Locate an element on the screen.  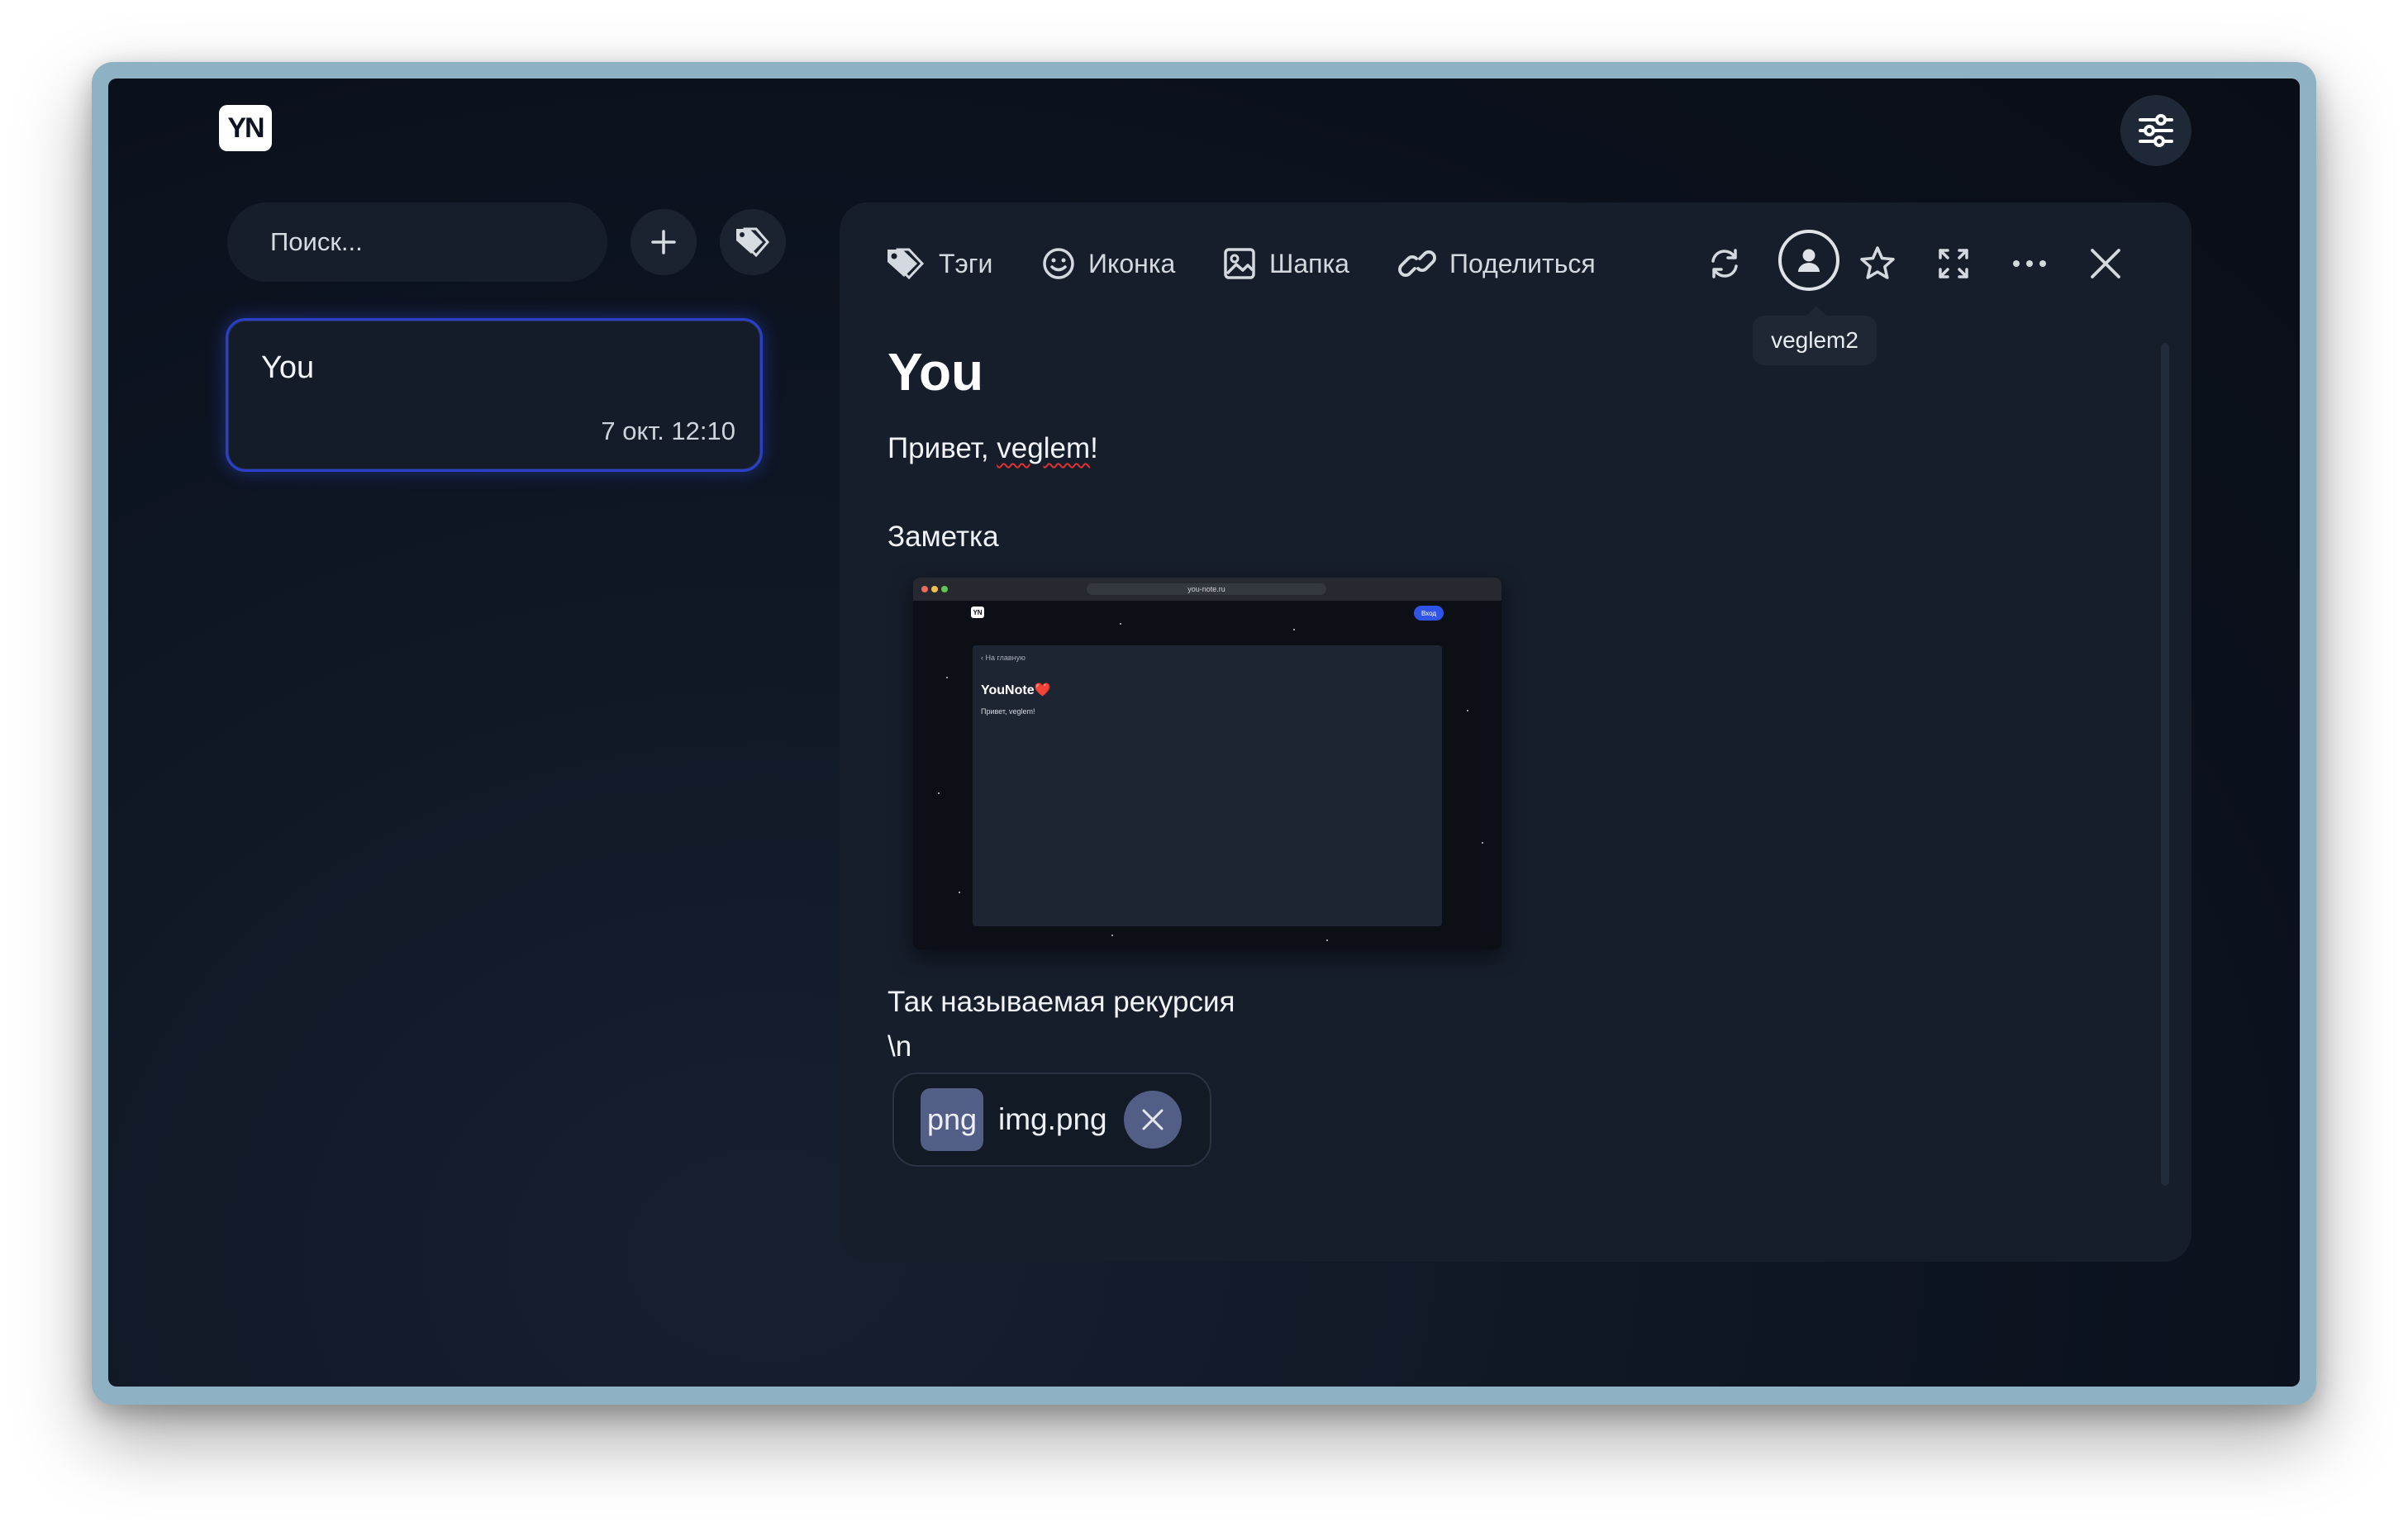
tags-icon is located at coordinates (752, 242).